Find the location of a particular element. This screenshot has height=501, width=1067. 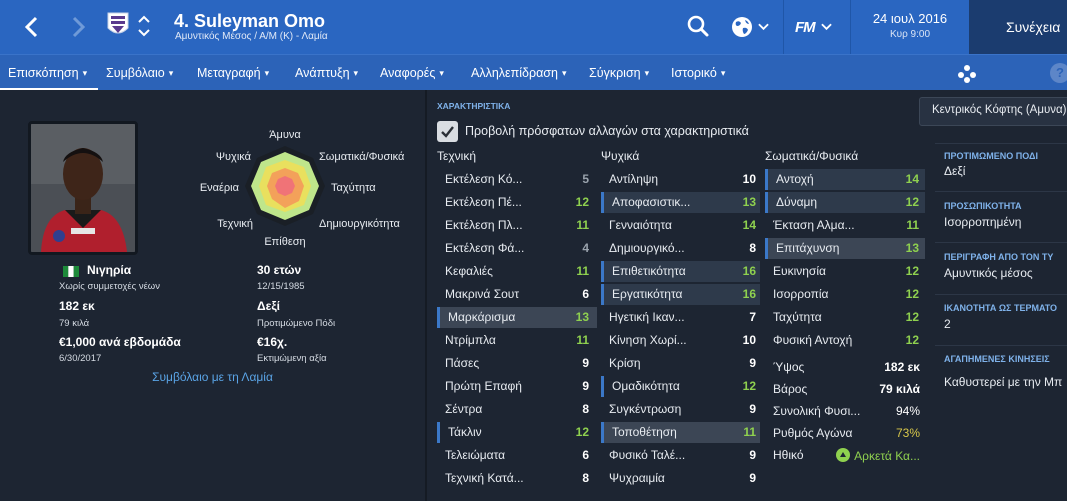

stat-name: Ηθικό is located at coordinates (788, 455).